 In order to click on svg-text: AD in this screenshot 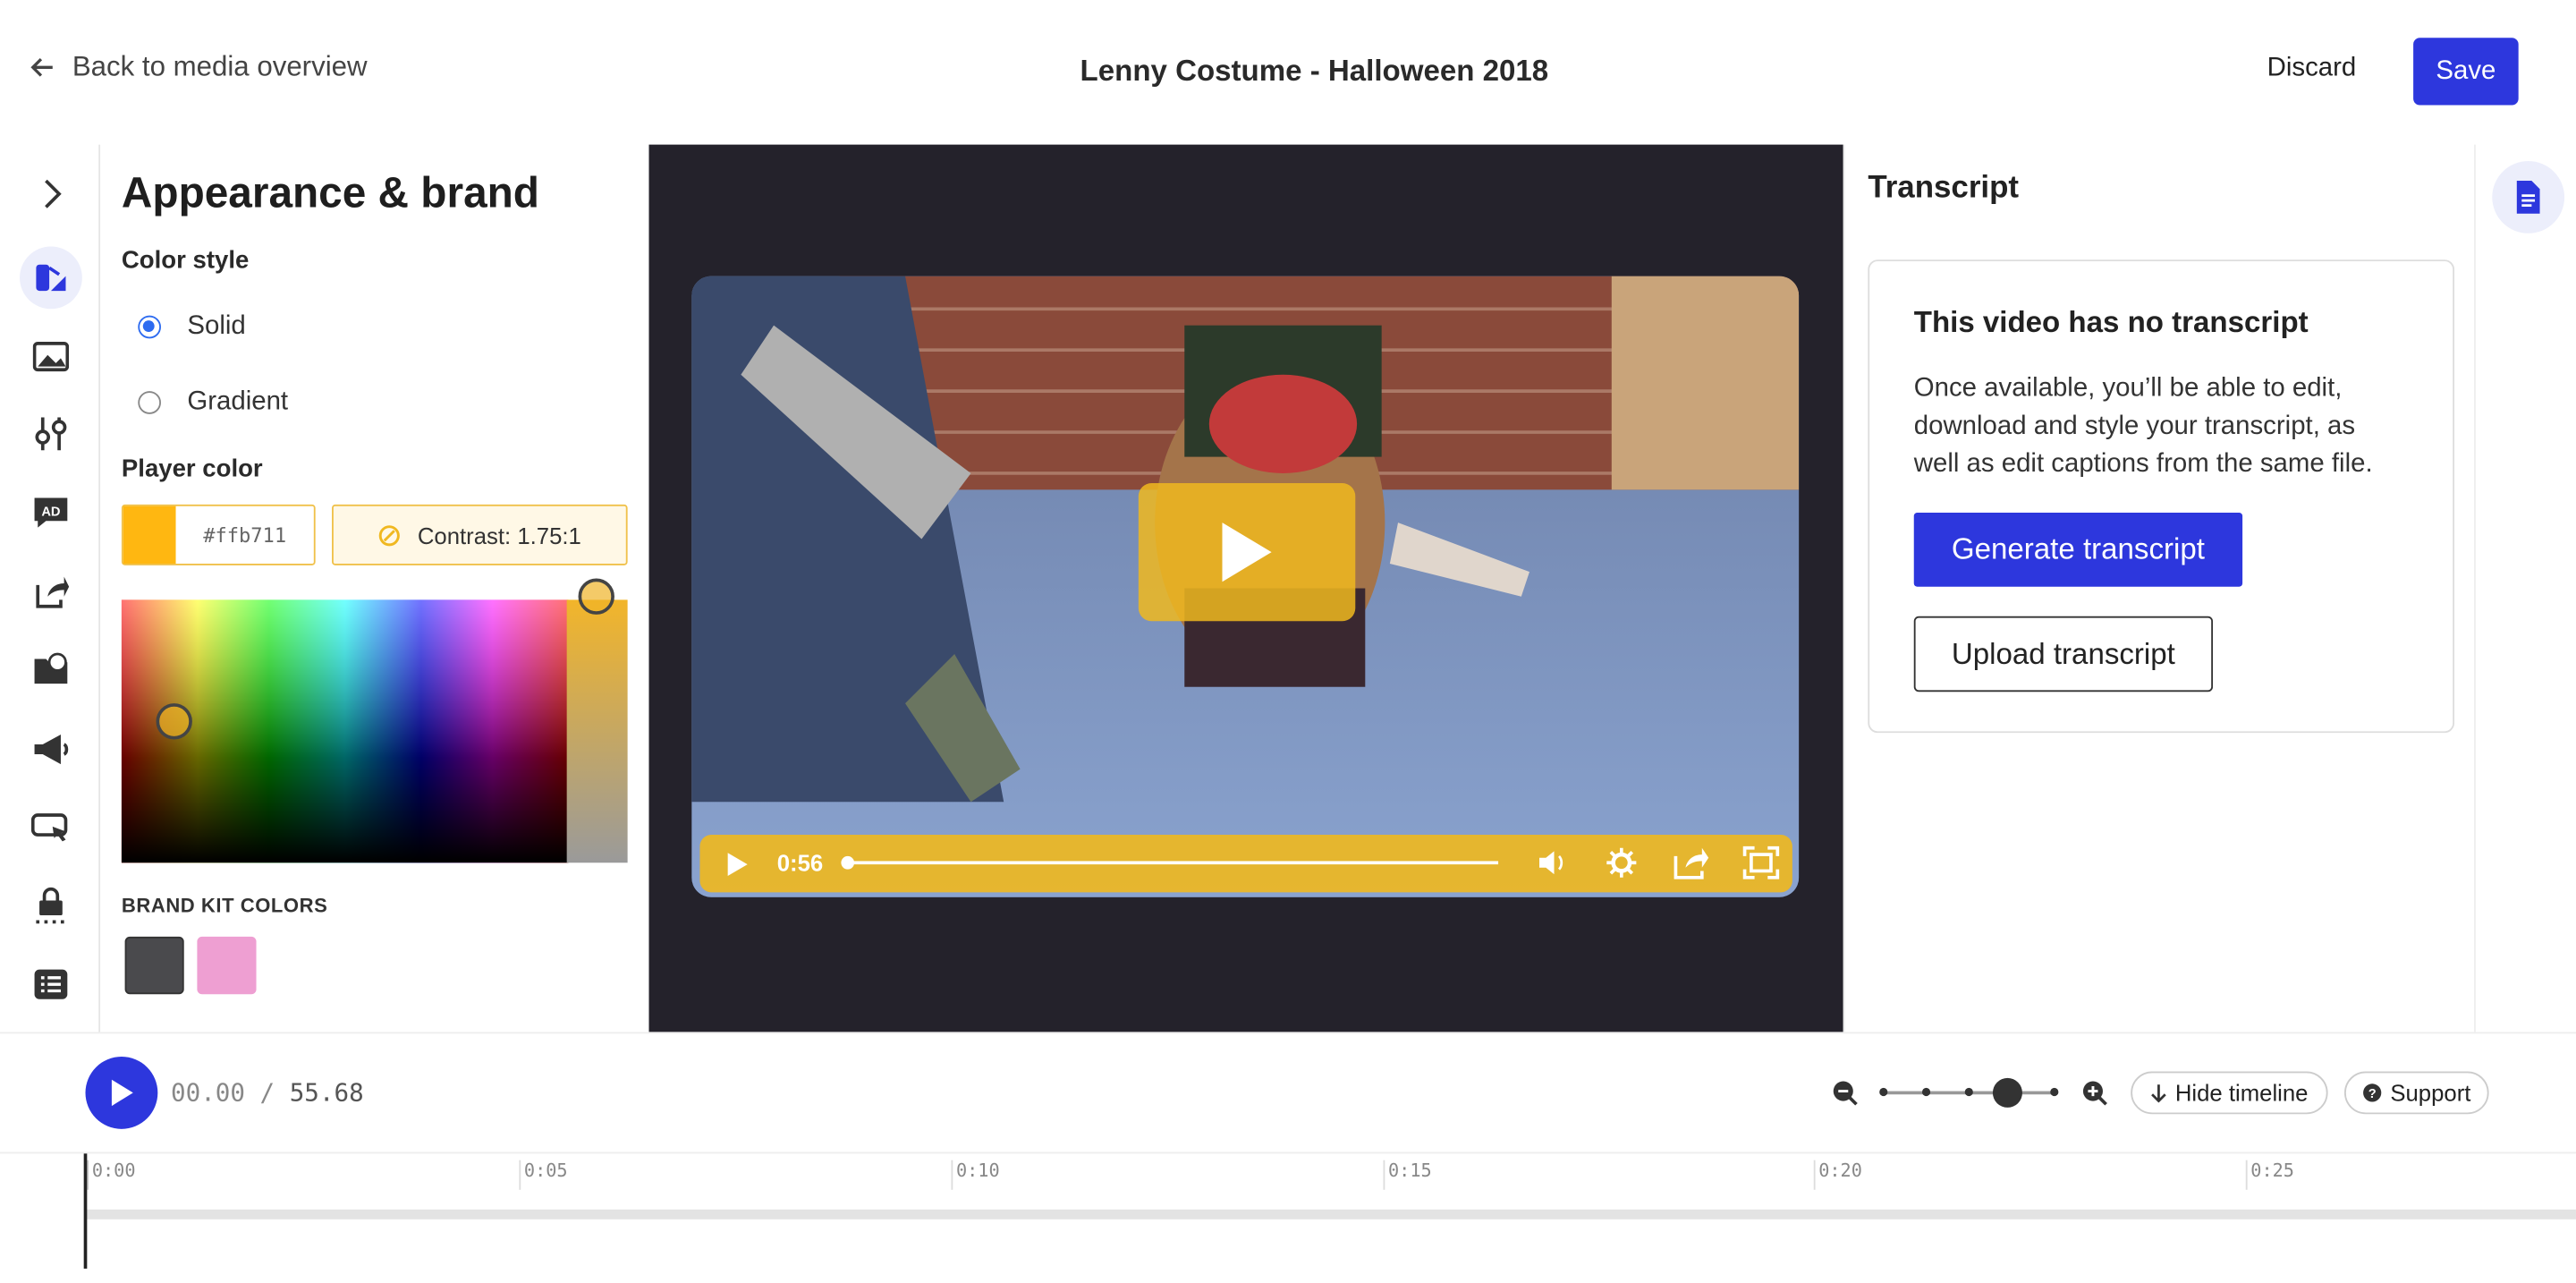, I will do `click(50, 513)`.